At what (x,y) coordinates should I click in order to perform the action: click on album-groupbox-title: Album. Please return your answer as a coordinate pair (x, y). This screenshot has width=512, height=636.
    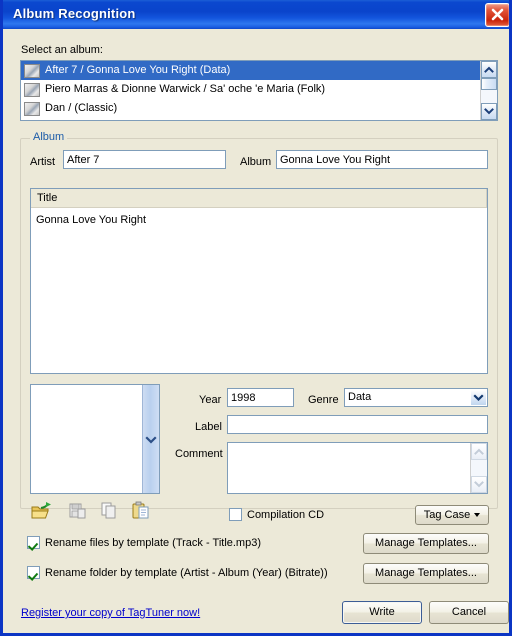
    Looking at the image, I should click on (49, 137).